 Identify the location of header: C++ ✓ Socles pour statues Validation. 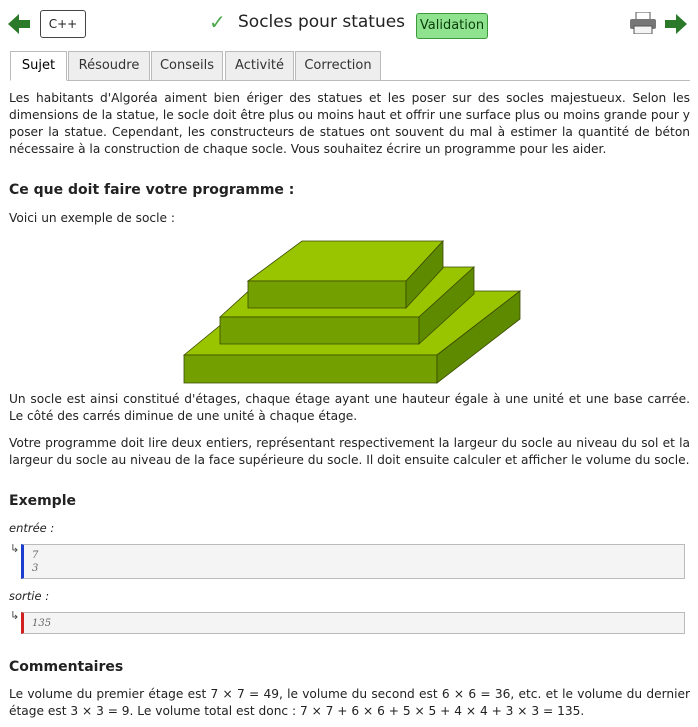
(349, 24).